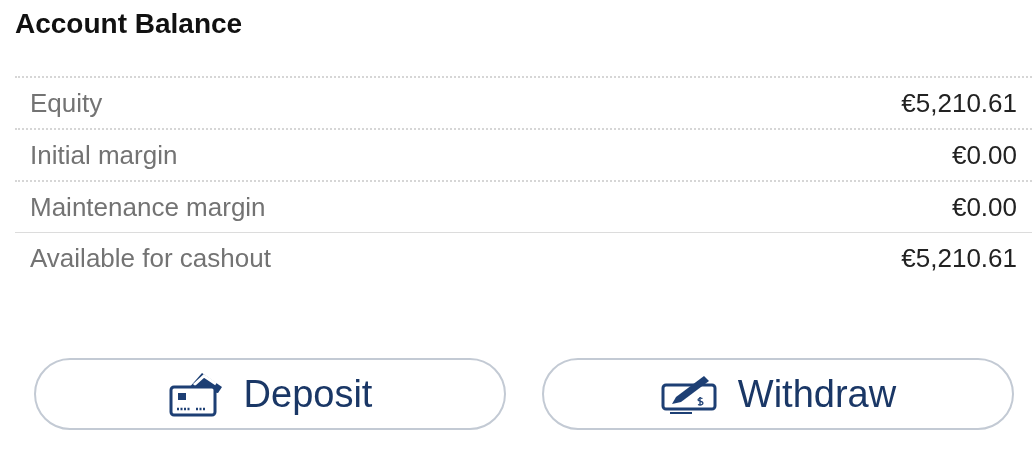 The width and height of the screenshot is (1036, 462). What do you see at coordinates (778, 394) in the screenshot?
I see `withdraw-button: Withdraw` at bounding box center [778, 394].